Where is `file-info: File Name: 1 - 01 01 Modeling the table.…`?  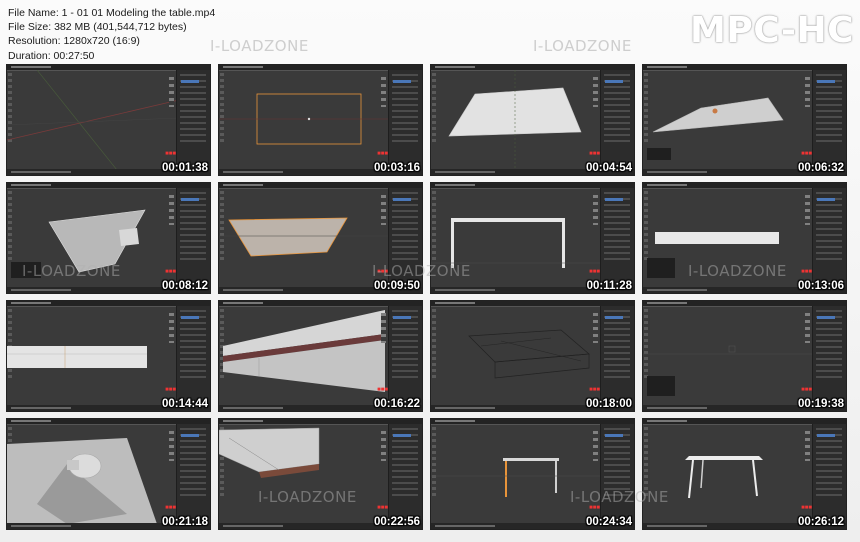
file-info: File Name: 1 - 01 01 Modeling the table.… is located at coordinates (111, 34).